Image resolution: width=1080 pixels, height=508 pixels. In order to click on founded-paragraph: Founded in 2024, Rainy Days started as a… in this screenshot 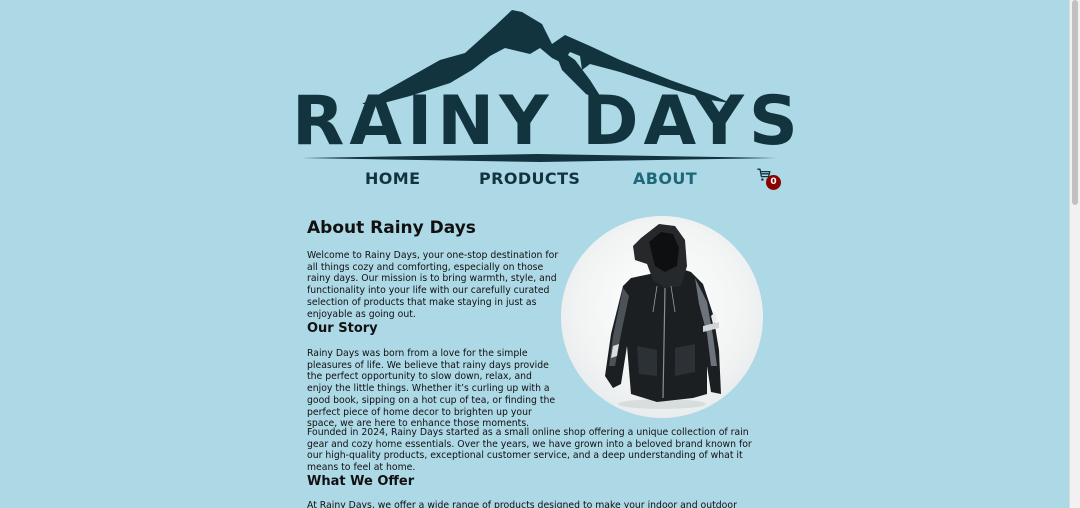, I will do `click(529, 450)`.